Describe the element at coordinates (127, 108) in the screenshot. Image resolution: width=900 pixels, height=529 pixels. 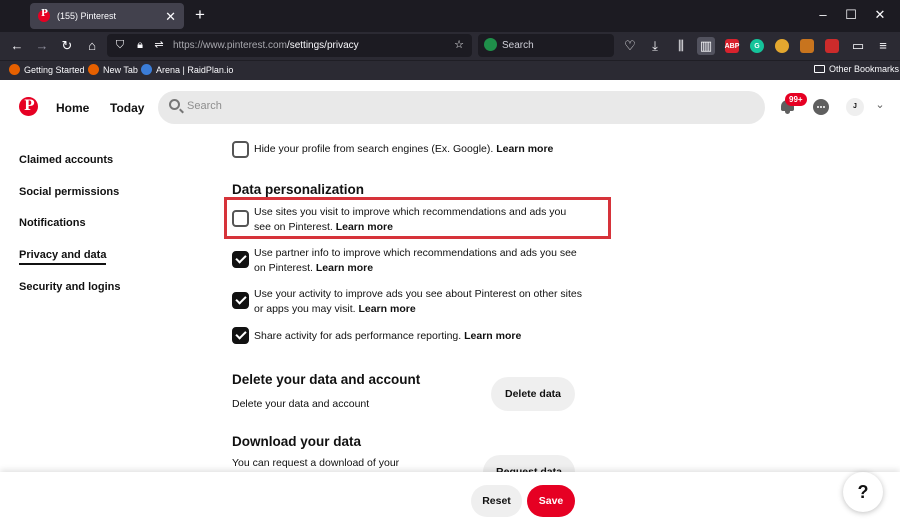
I see `nav-today: Today` at that location.